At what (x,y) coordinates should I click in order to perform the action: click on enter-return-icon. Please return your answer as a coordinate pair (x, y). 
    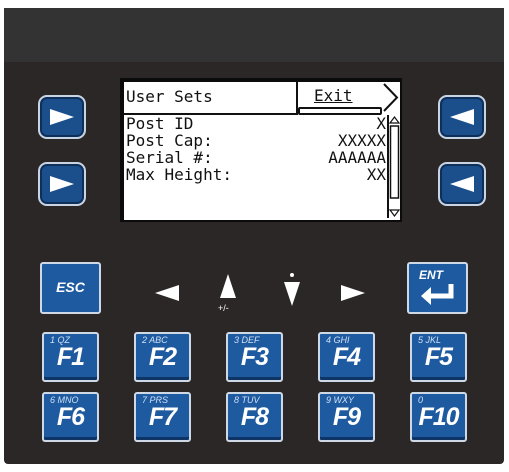
    Looking at the image, I should click on (437, 294).